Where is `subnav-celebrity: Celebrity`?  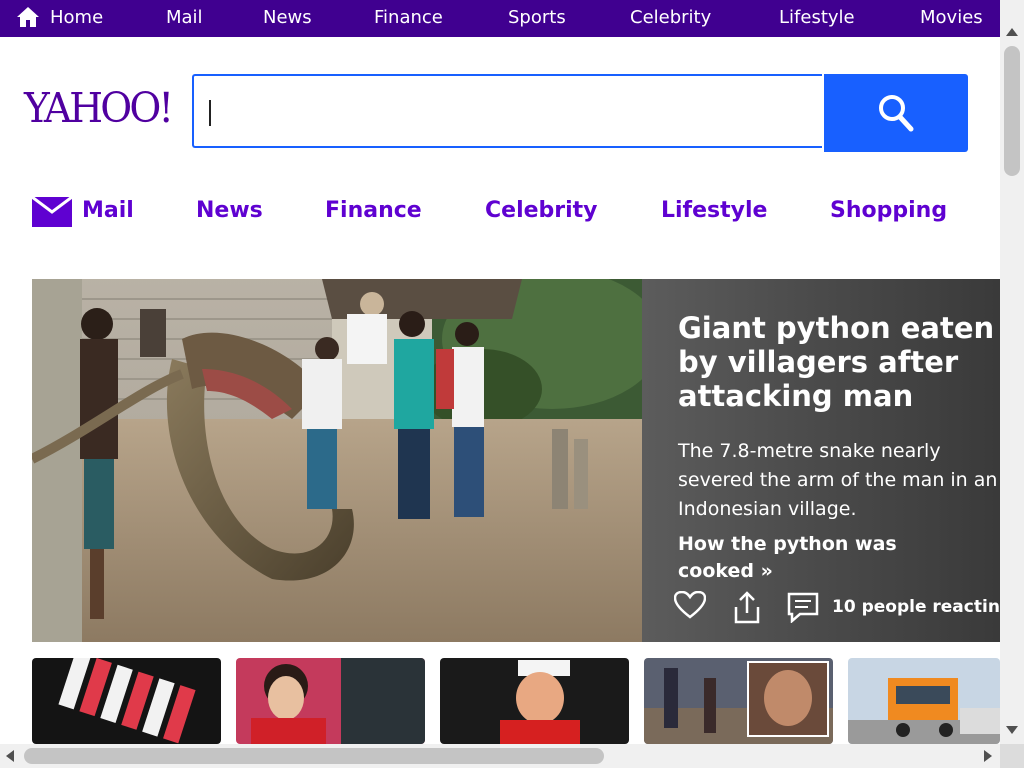
subnav-celebrity: Celebrity is located at coordinates (541, 210).